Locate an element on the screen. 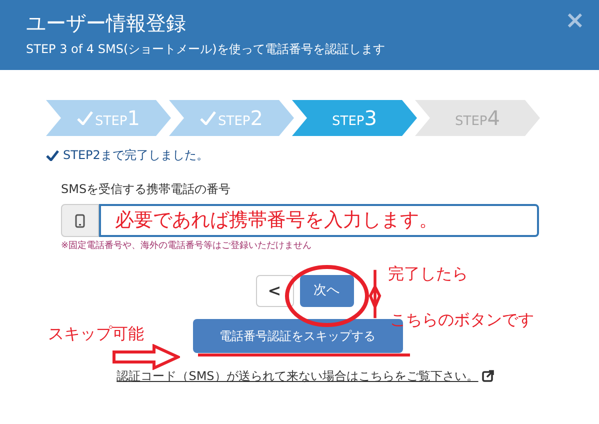 The image size is (599, 424). close-button: × is located at coordinates (574, 20).